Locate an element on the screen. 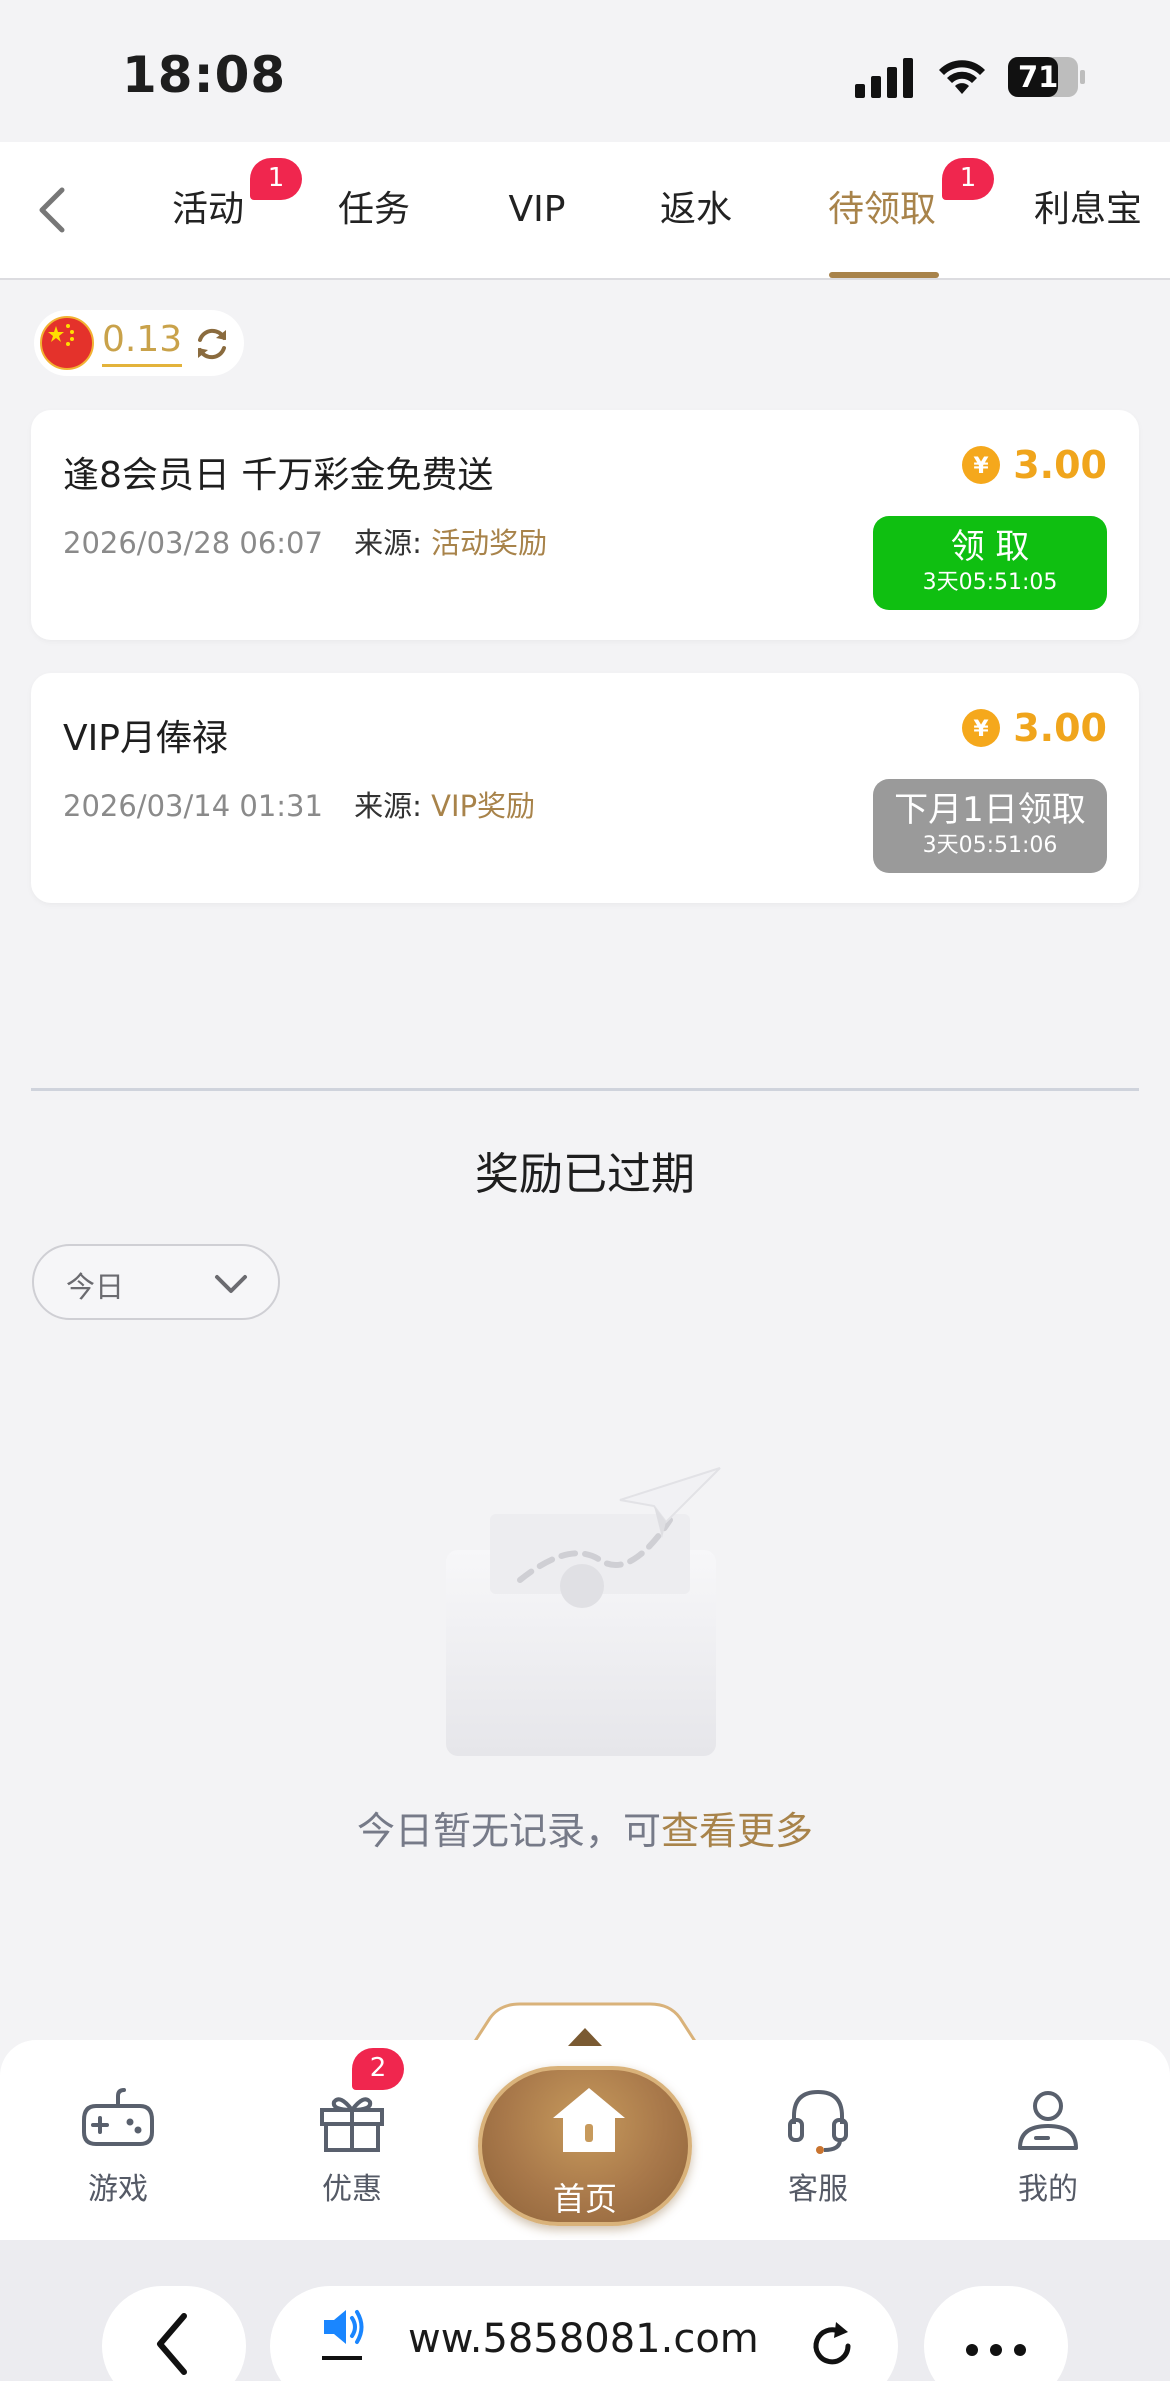 This screenshot has height=2381, width=1170. browser-more-button is located at coordinates (996, 2333).